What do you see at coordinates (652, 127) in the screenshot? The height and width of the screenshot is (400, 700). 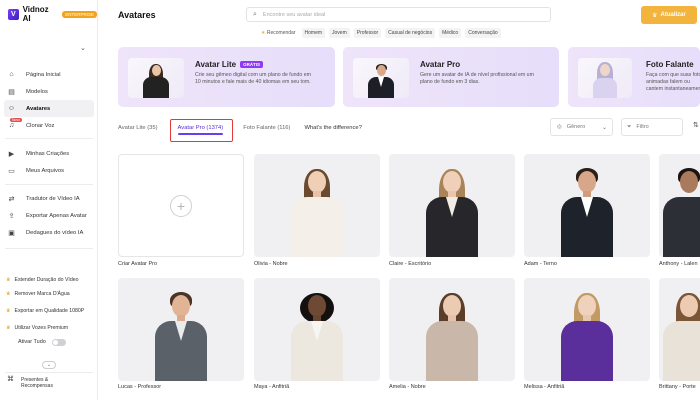 I see `filter-button: ⏷ Filtro` at bounding box center [652, 127].